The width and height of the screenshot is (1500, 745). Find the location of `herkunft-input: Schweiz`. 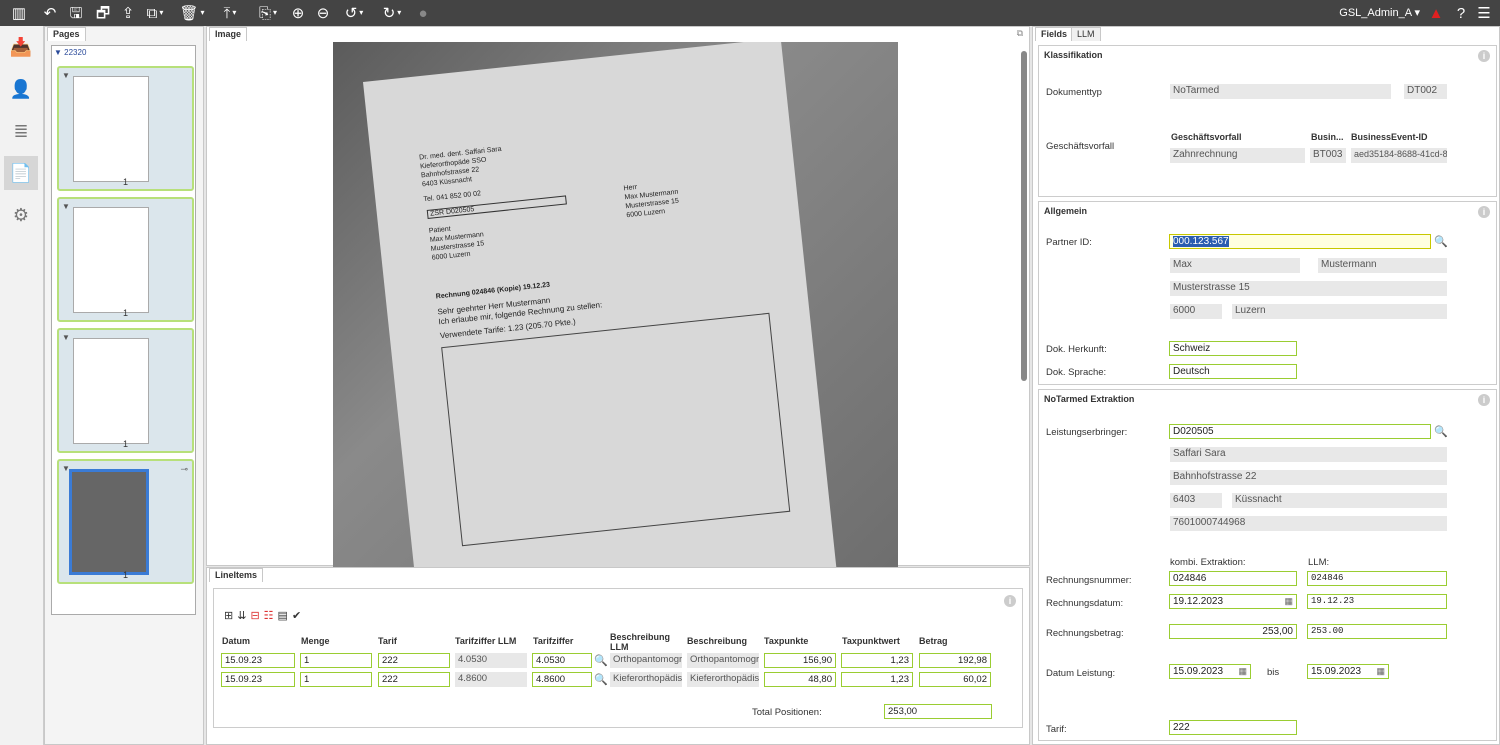

herkunft-input: Schweiz is located at coordinates (1233, 348).